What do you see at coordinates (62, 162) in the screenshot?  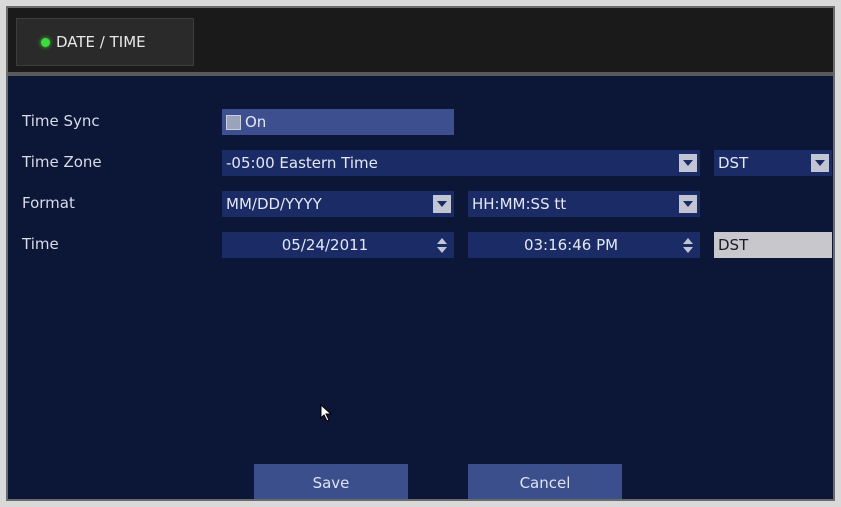 I see `time-zone-label: Time Zone` at bounding box center [62, 162].